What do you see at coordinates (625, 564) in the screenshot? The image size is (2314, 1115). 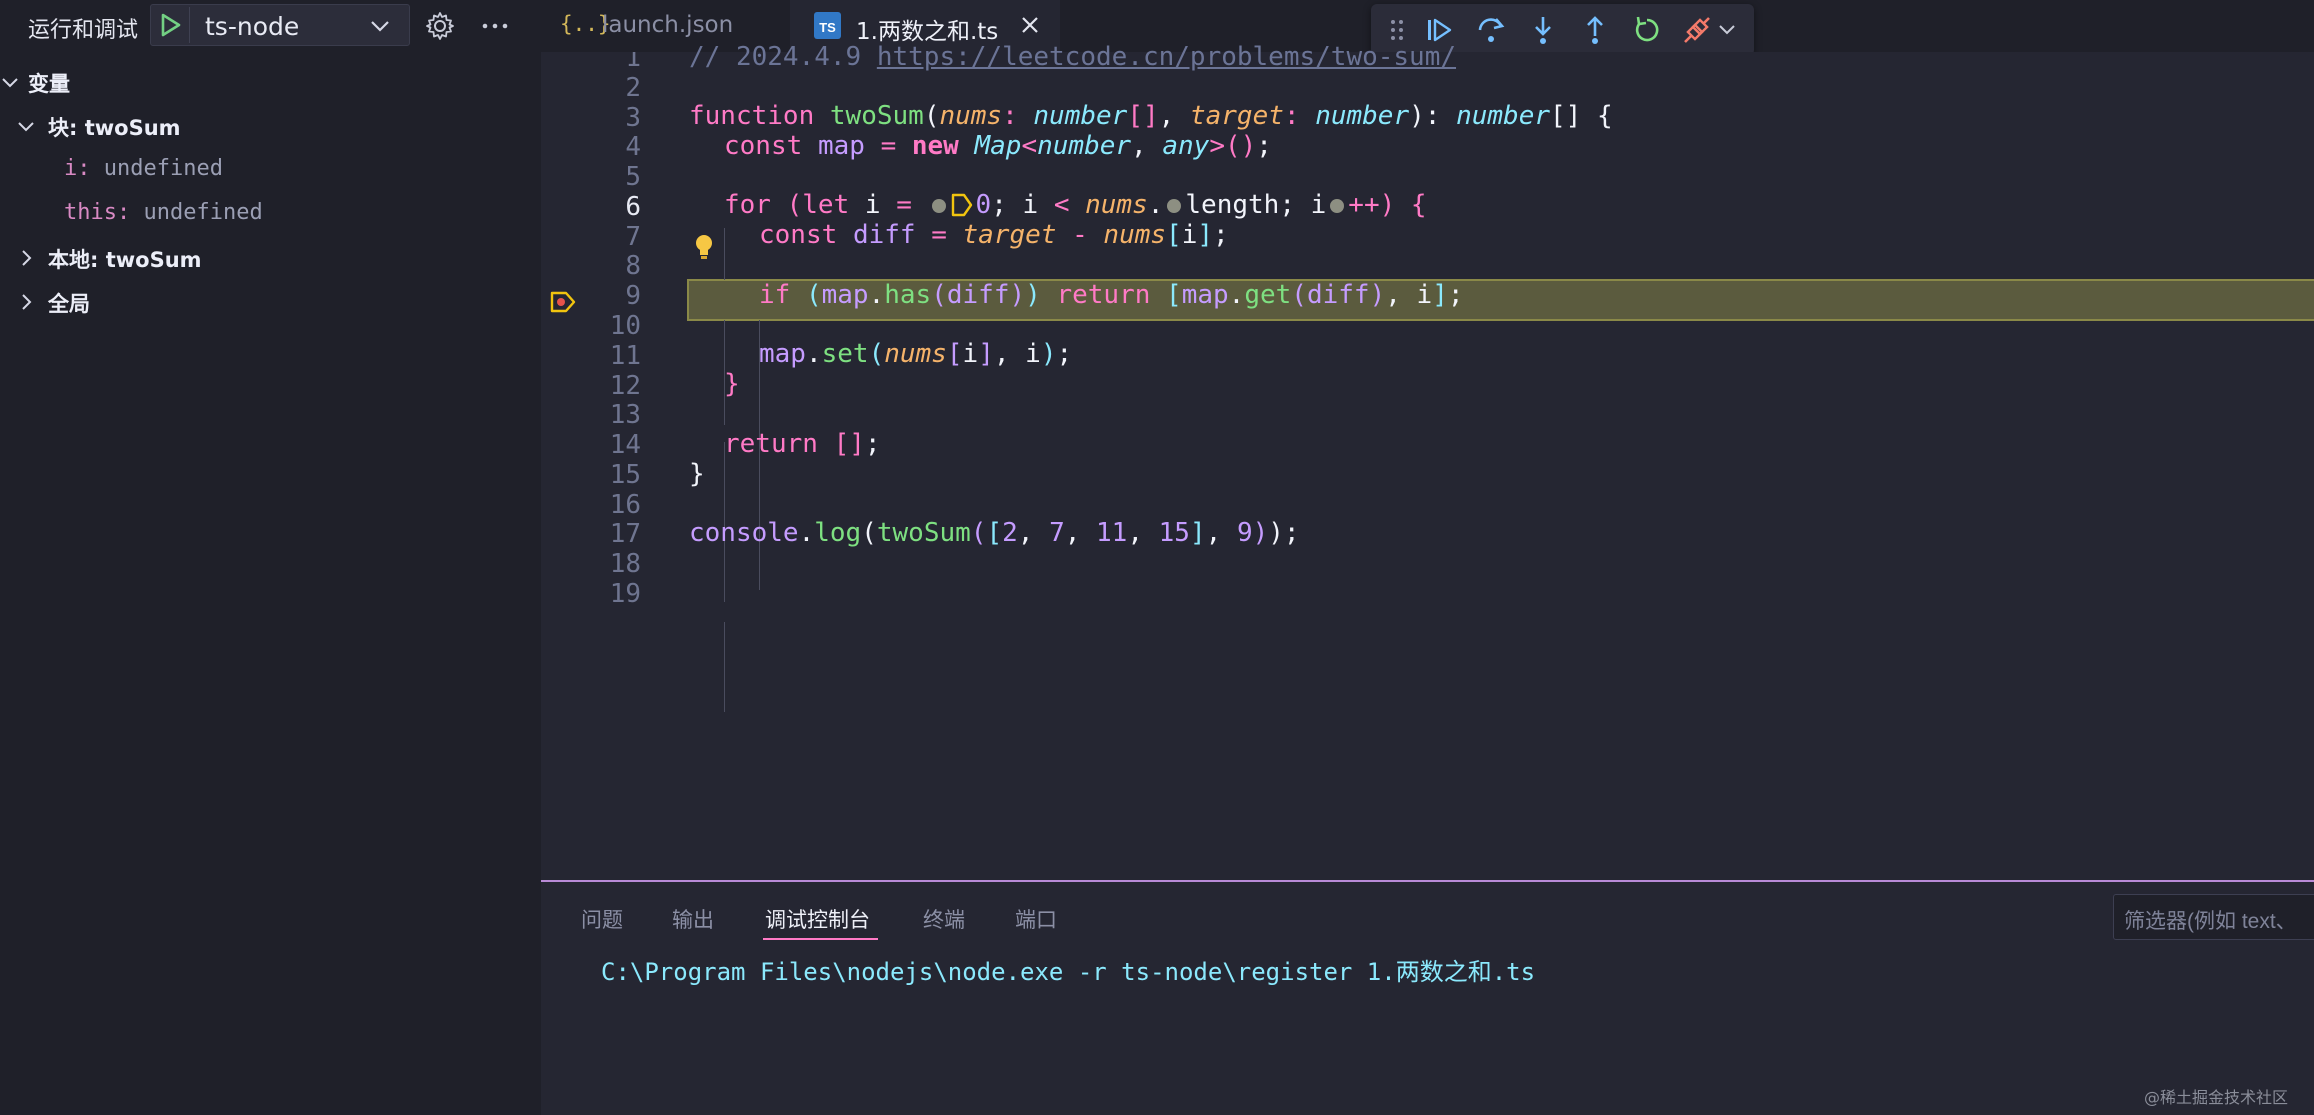 I see `line-number: 18` at bounding box center [625, 564].